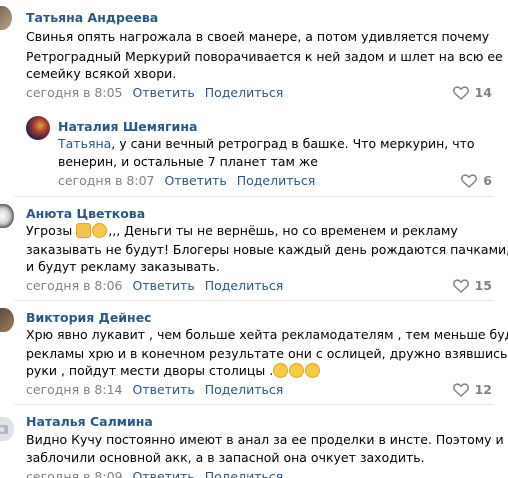 The width and height of the screenshot is (508, 478). Describe the element at coordinates (127, 126) in the screenshot. I see `comment-author: Наталия Шемягина` at that location.